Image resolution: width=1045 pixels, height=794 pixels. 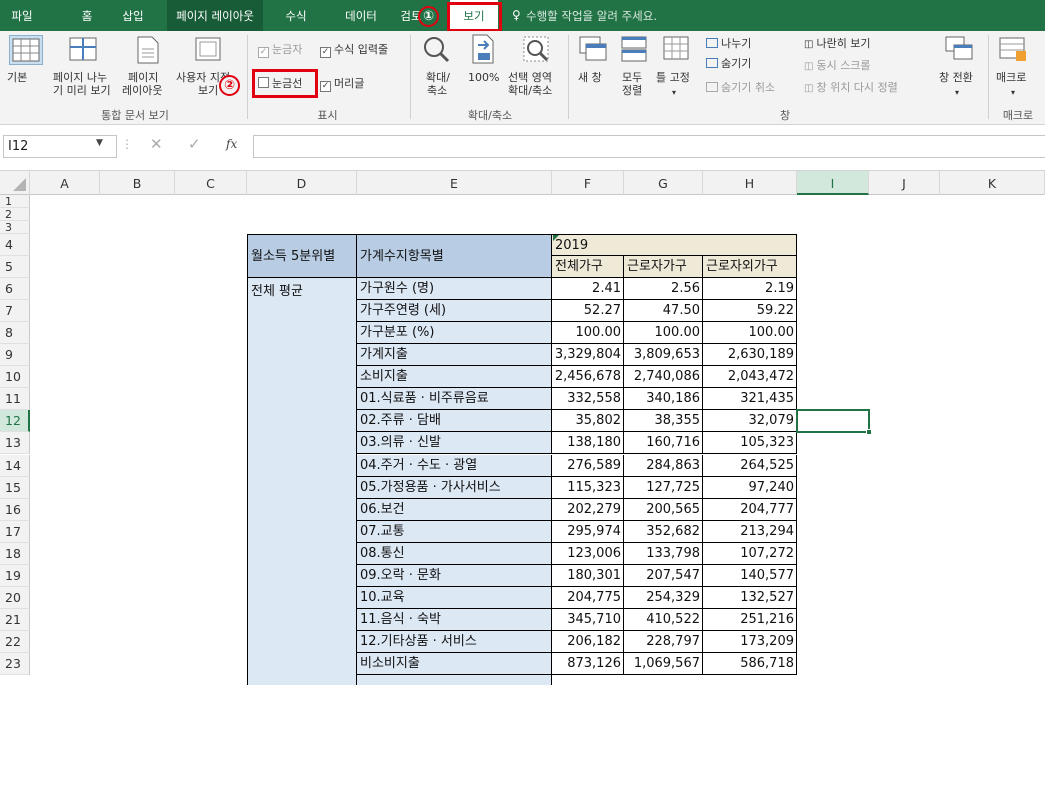 What do you see at coordinates (15, 421) in the screenshot?
I see `row-header-12: 12` at bounding box center [15, 421].